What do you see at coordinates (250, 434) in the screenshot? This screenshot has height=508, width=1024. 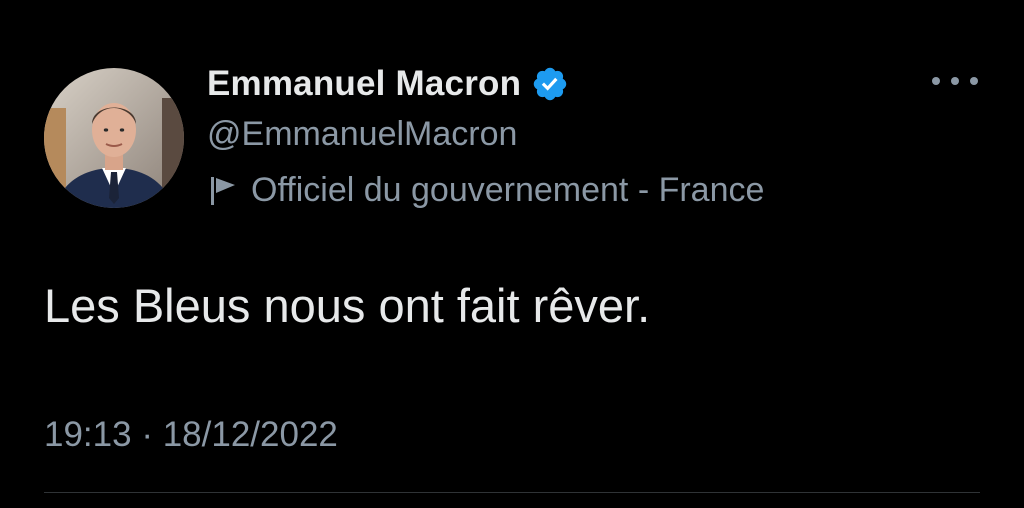 I see `tweet-date: 18/12/2022` at bounding box center [250, 434].